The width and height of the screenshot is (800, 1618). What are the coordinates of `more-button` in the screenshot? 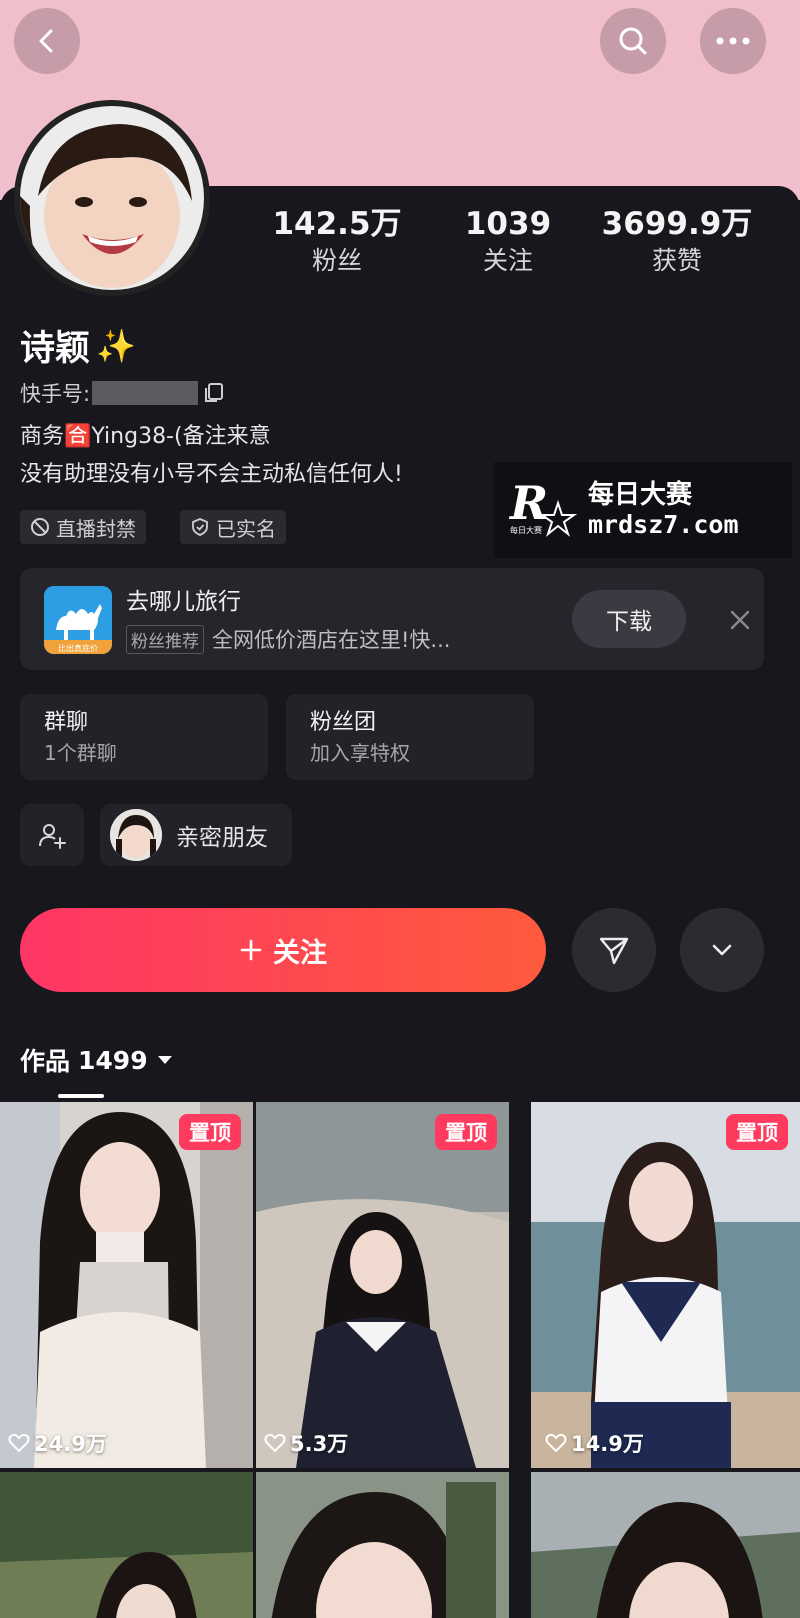 It's located at (733, 41).